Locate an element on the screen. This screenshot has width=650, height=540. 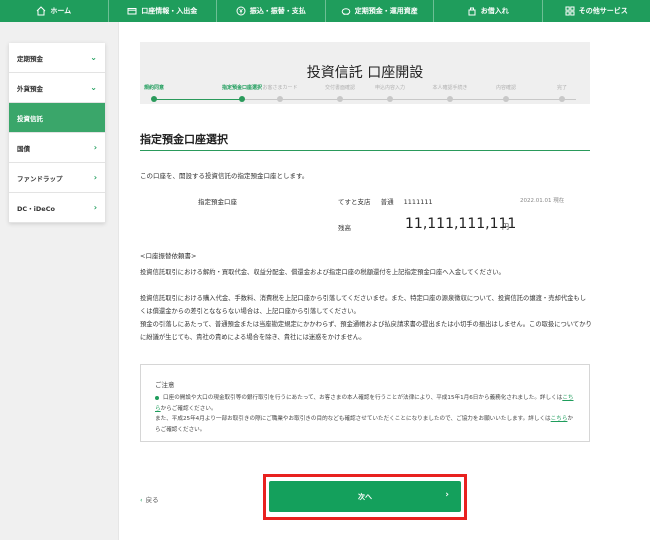
nav-loan: お借入れ is located at coordinates (488, 11).